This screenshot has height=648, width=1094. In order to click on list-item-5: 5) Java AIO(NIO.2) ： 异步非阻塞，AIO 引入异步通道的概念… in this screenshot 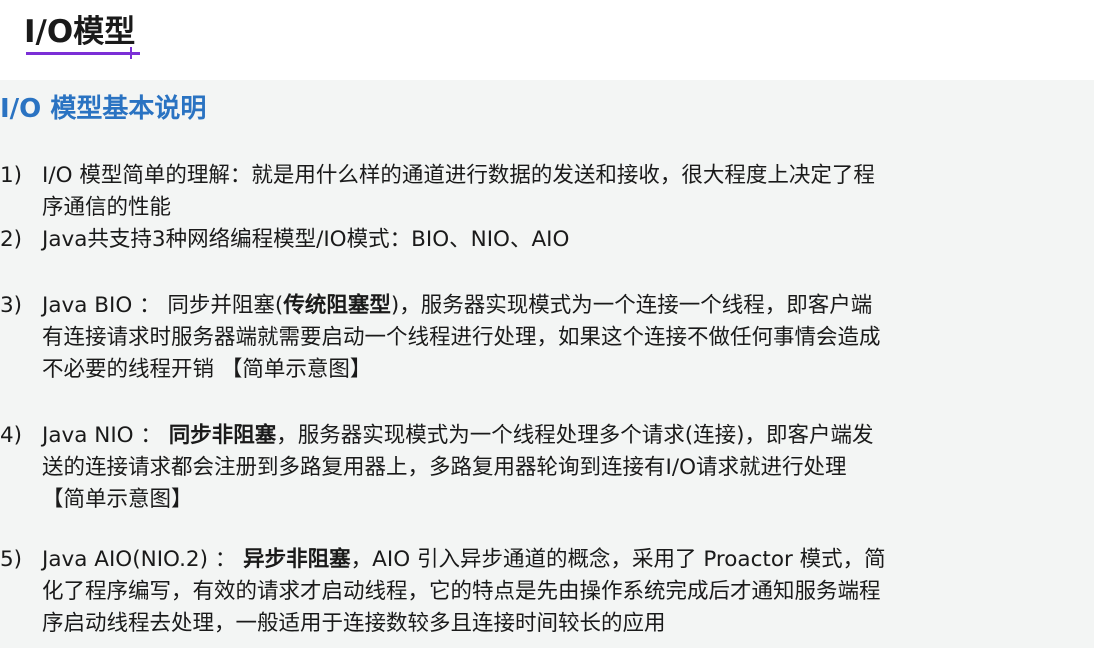, I will do `click(545, 592)`.